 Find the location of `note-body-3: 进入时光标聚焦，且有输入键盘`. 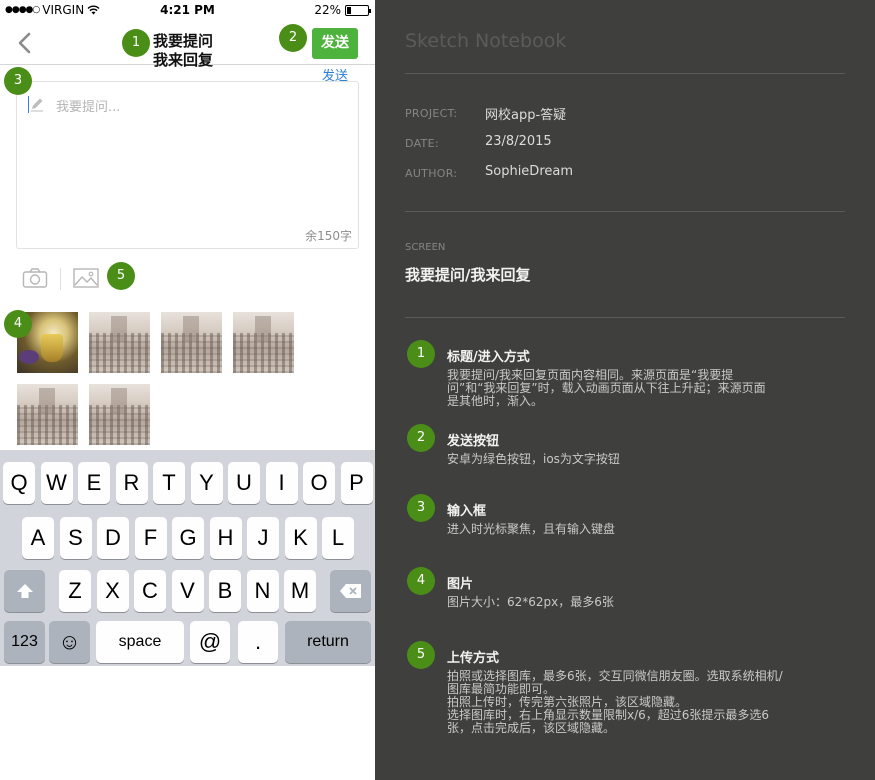

note-body-3: 进入时光标聚焦，且有输入键盘 is located at coordinates (531, 529).